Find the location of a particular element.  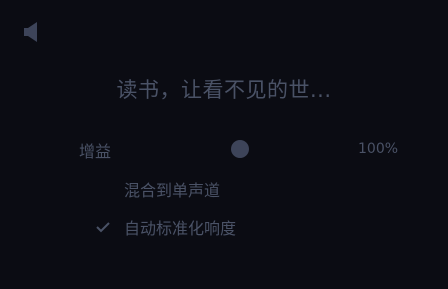

auto-normalize-option: 自动标准化响度 is located at coordinates (180, 226).